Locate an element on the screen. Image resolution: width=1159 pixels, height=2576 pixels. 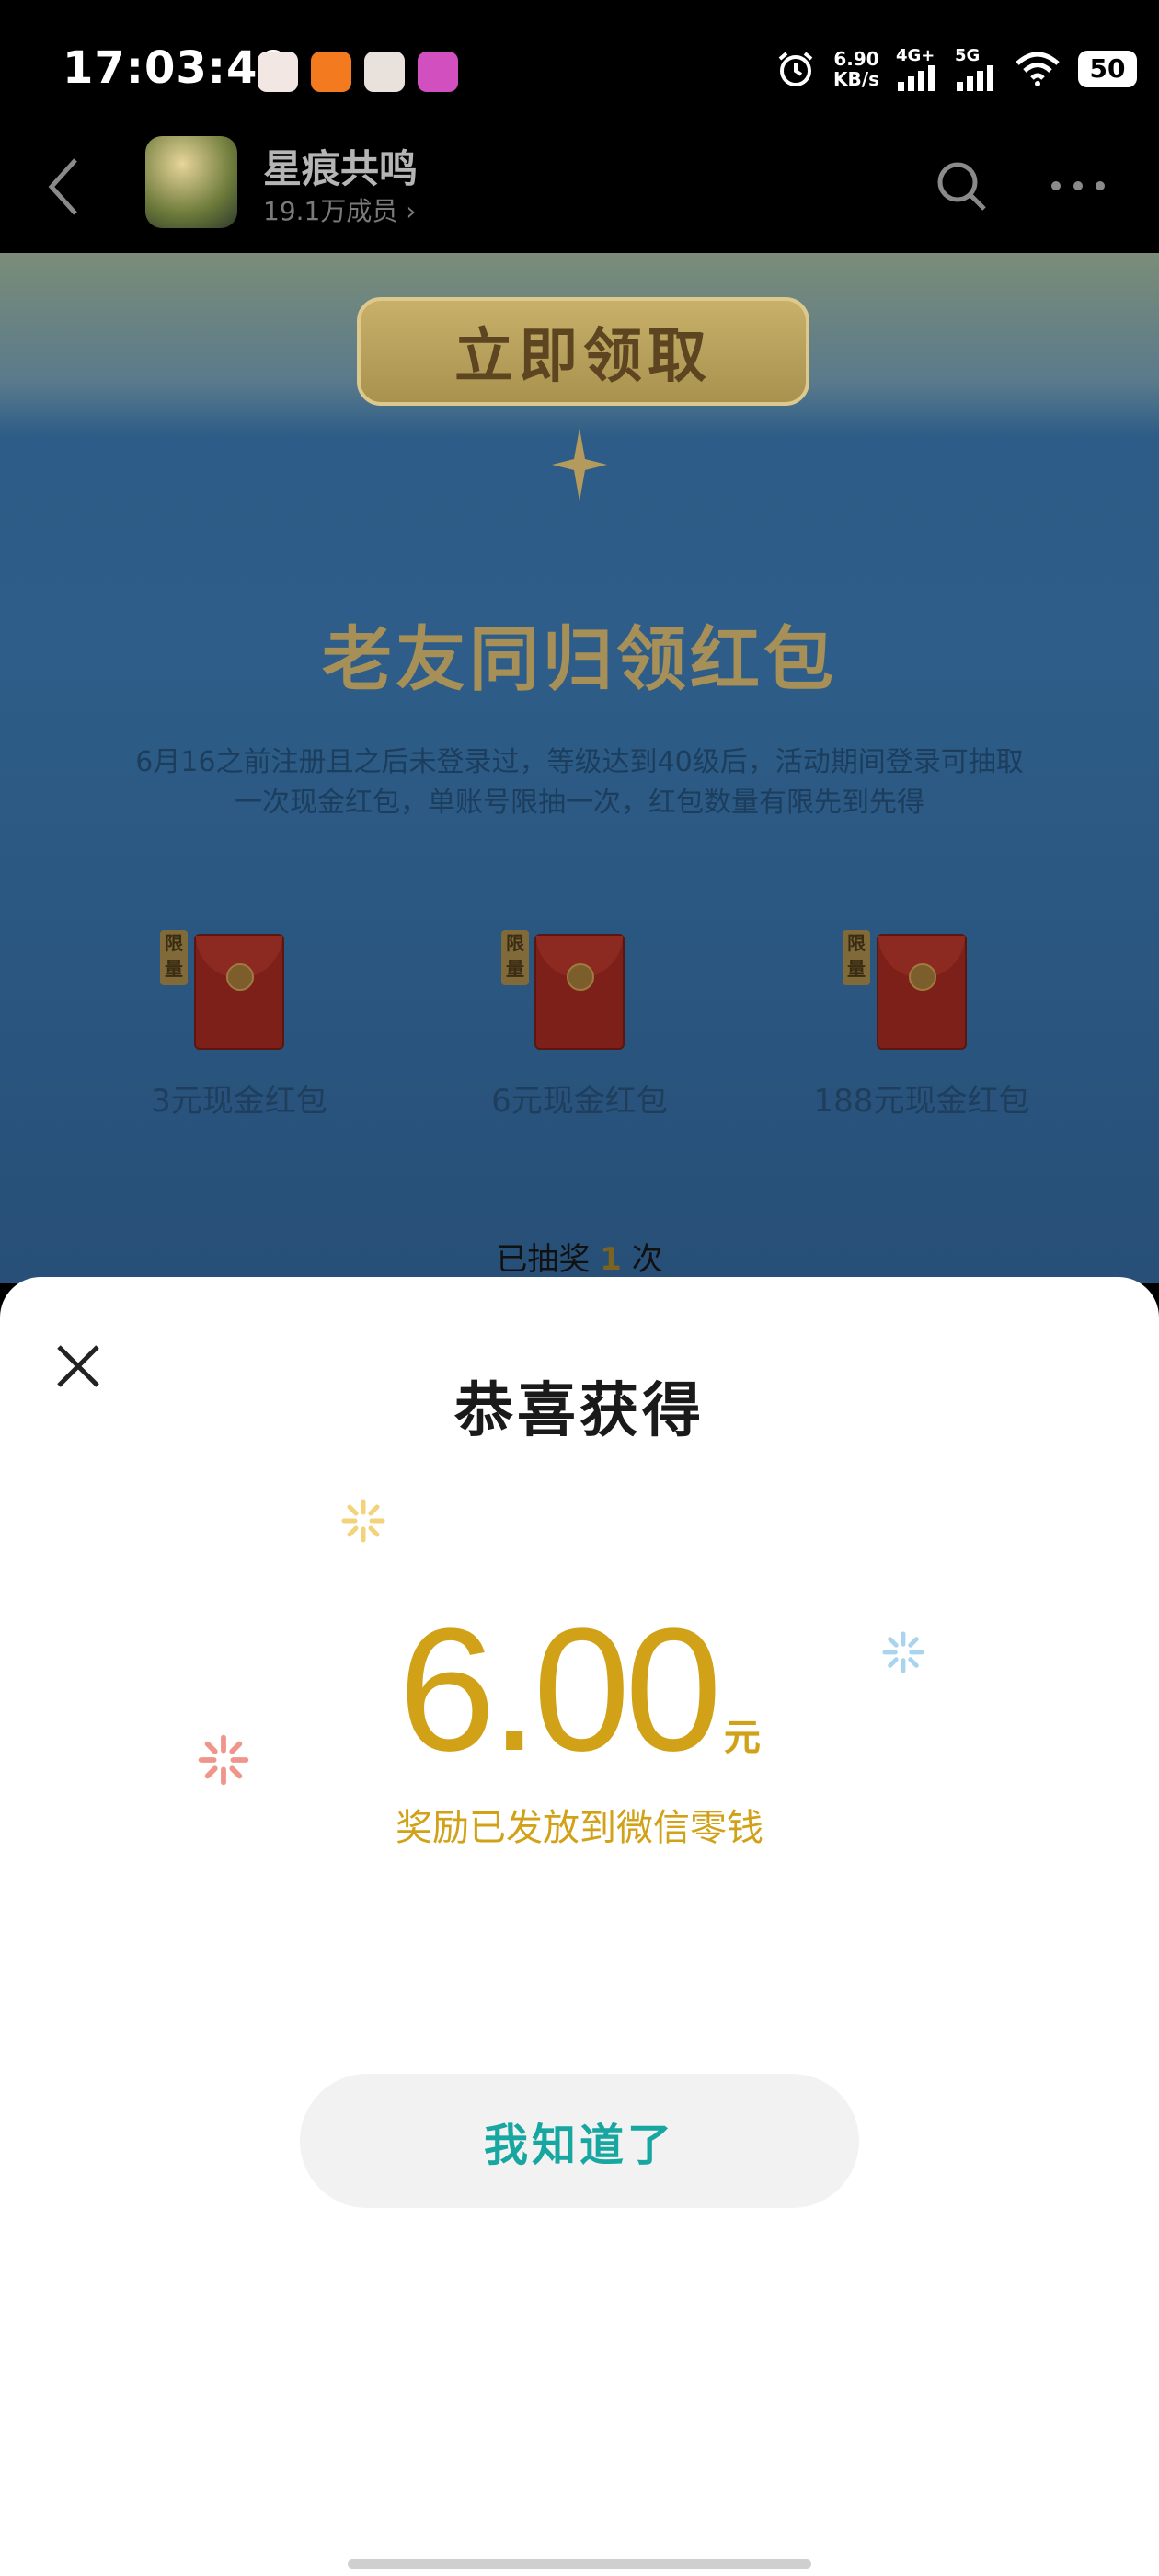
signal-label-5g: 5G is located at coordinates (968, 55).